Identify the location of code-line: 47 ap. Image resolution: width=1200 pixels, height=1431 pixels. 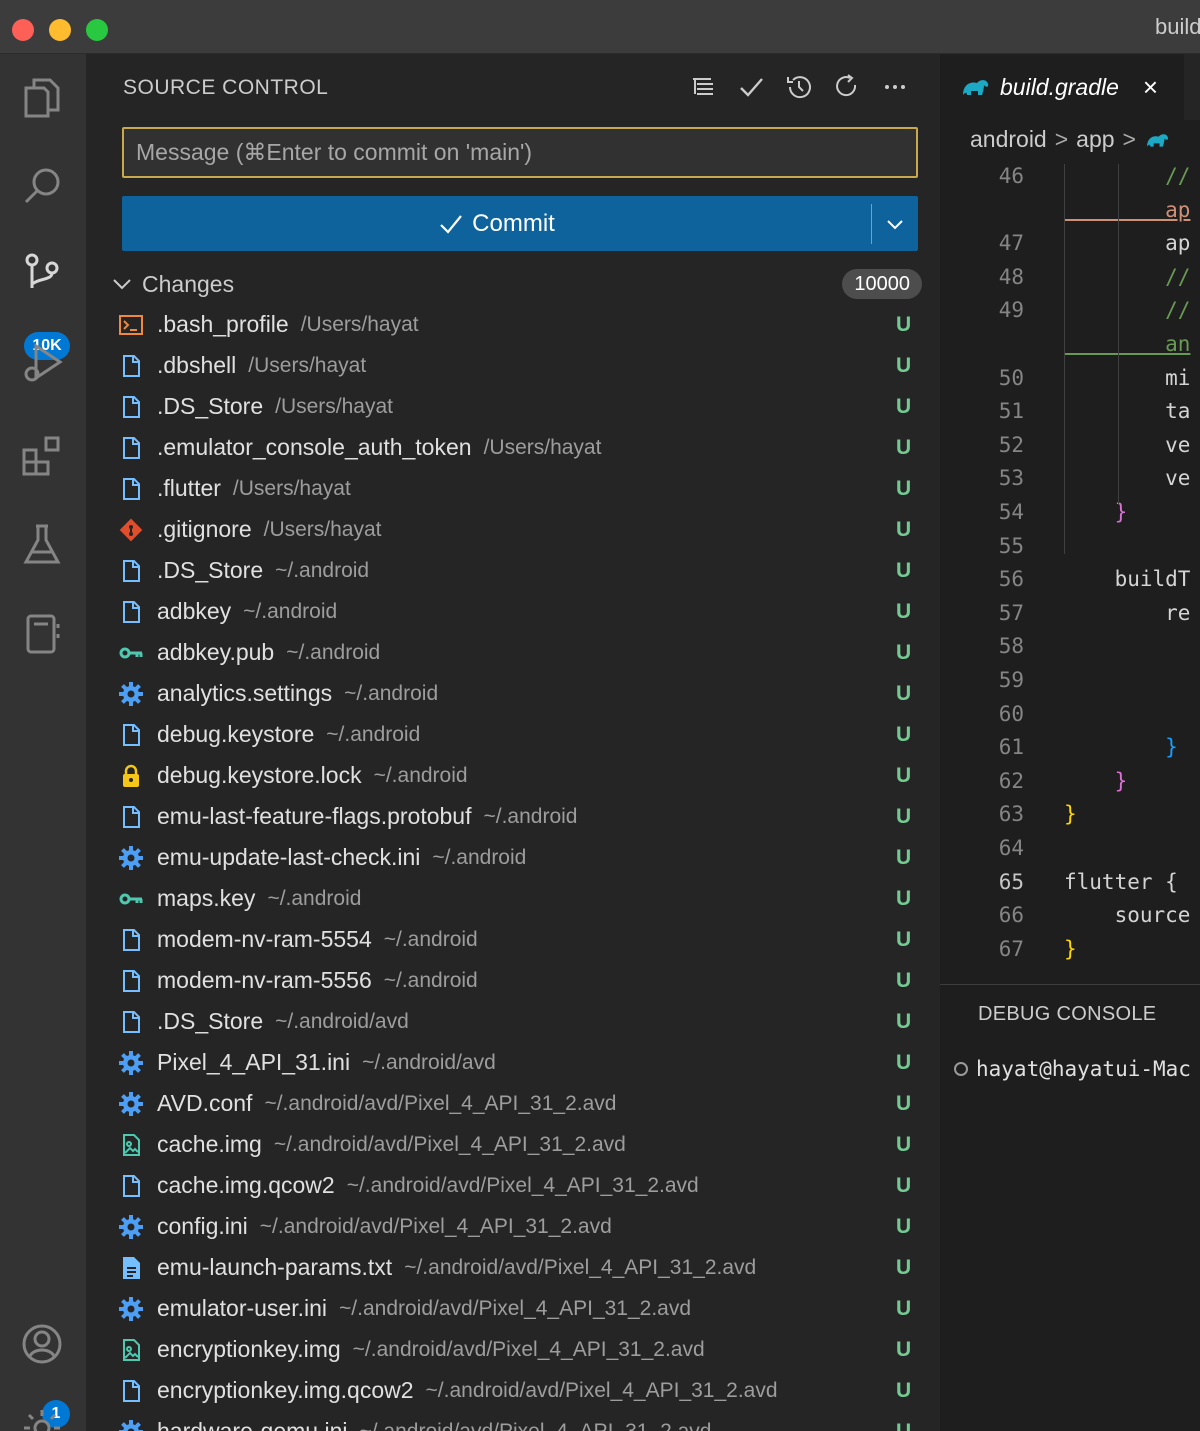
(1070, 247).